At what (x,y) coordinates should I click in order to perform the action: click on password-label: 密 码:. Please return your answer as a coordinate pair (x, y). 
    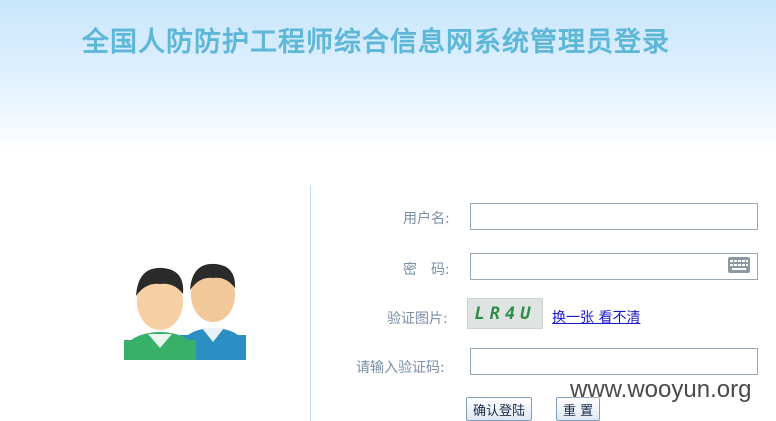
    Looking at the image, I should click on (426, 270).